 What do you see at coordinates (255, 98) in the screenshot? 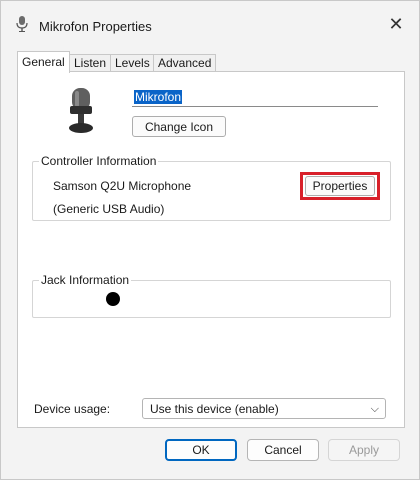
I see `device-name-field: Mikrofon` at bounding box center [255, 98].